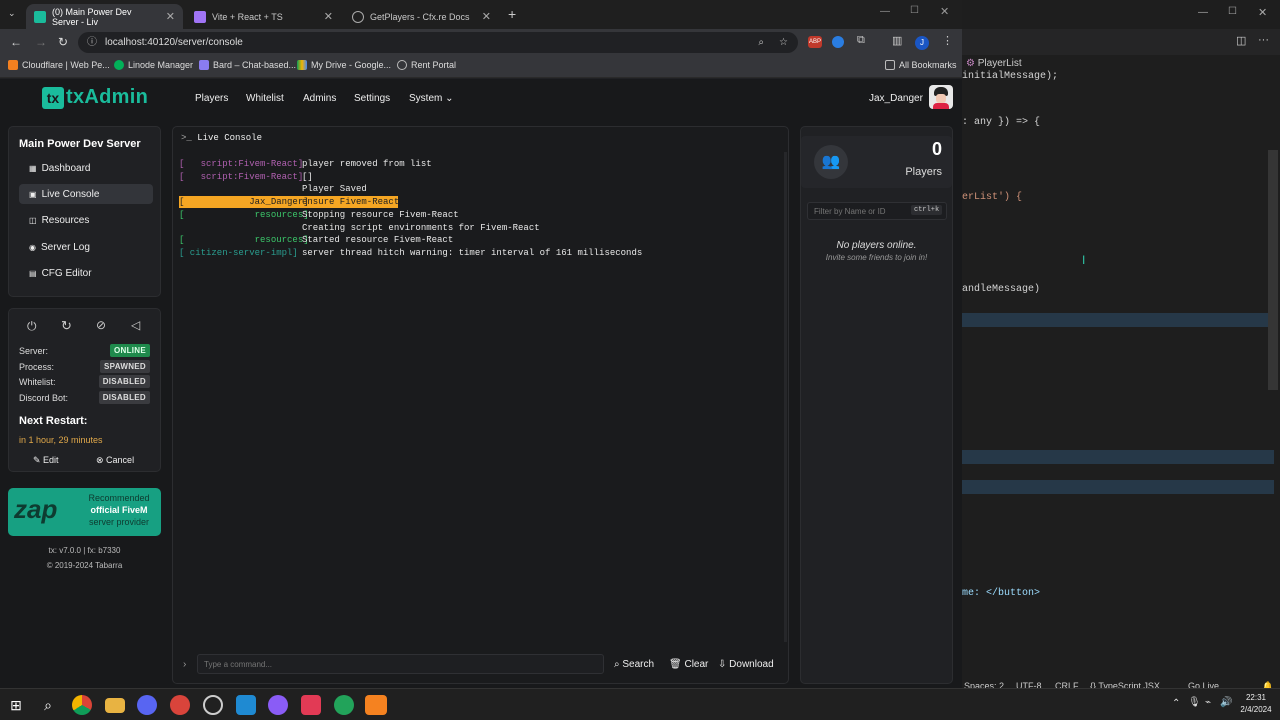 The width and height of the screenshot is (1280, 720). Describe the element at coordinates (634, 664) in the screenshot. I see `search-button: ⌕ Search` at that location.